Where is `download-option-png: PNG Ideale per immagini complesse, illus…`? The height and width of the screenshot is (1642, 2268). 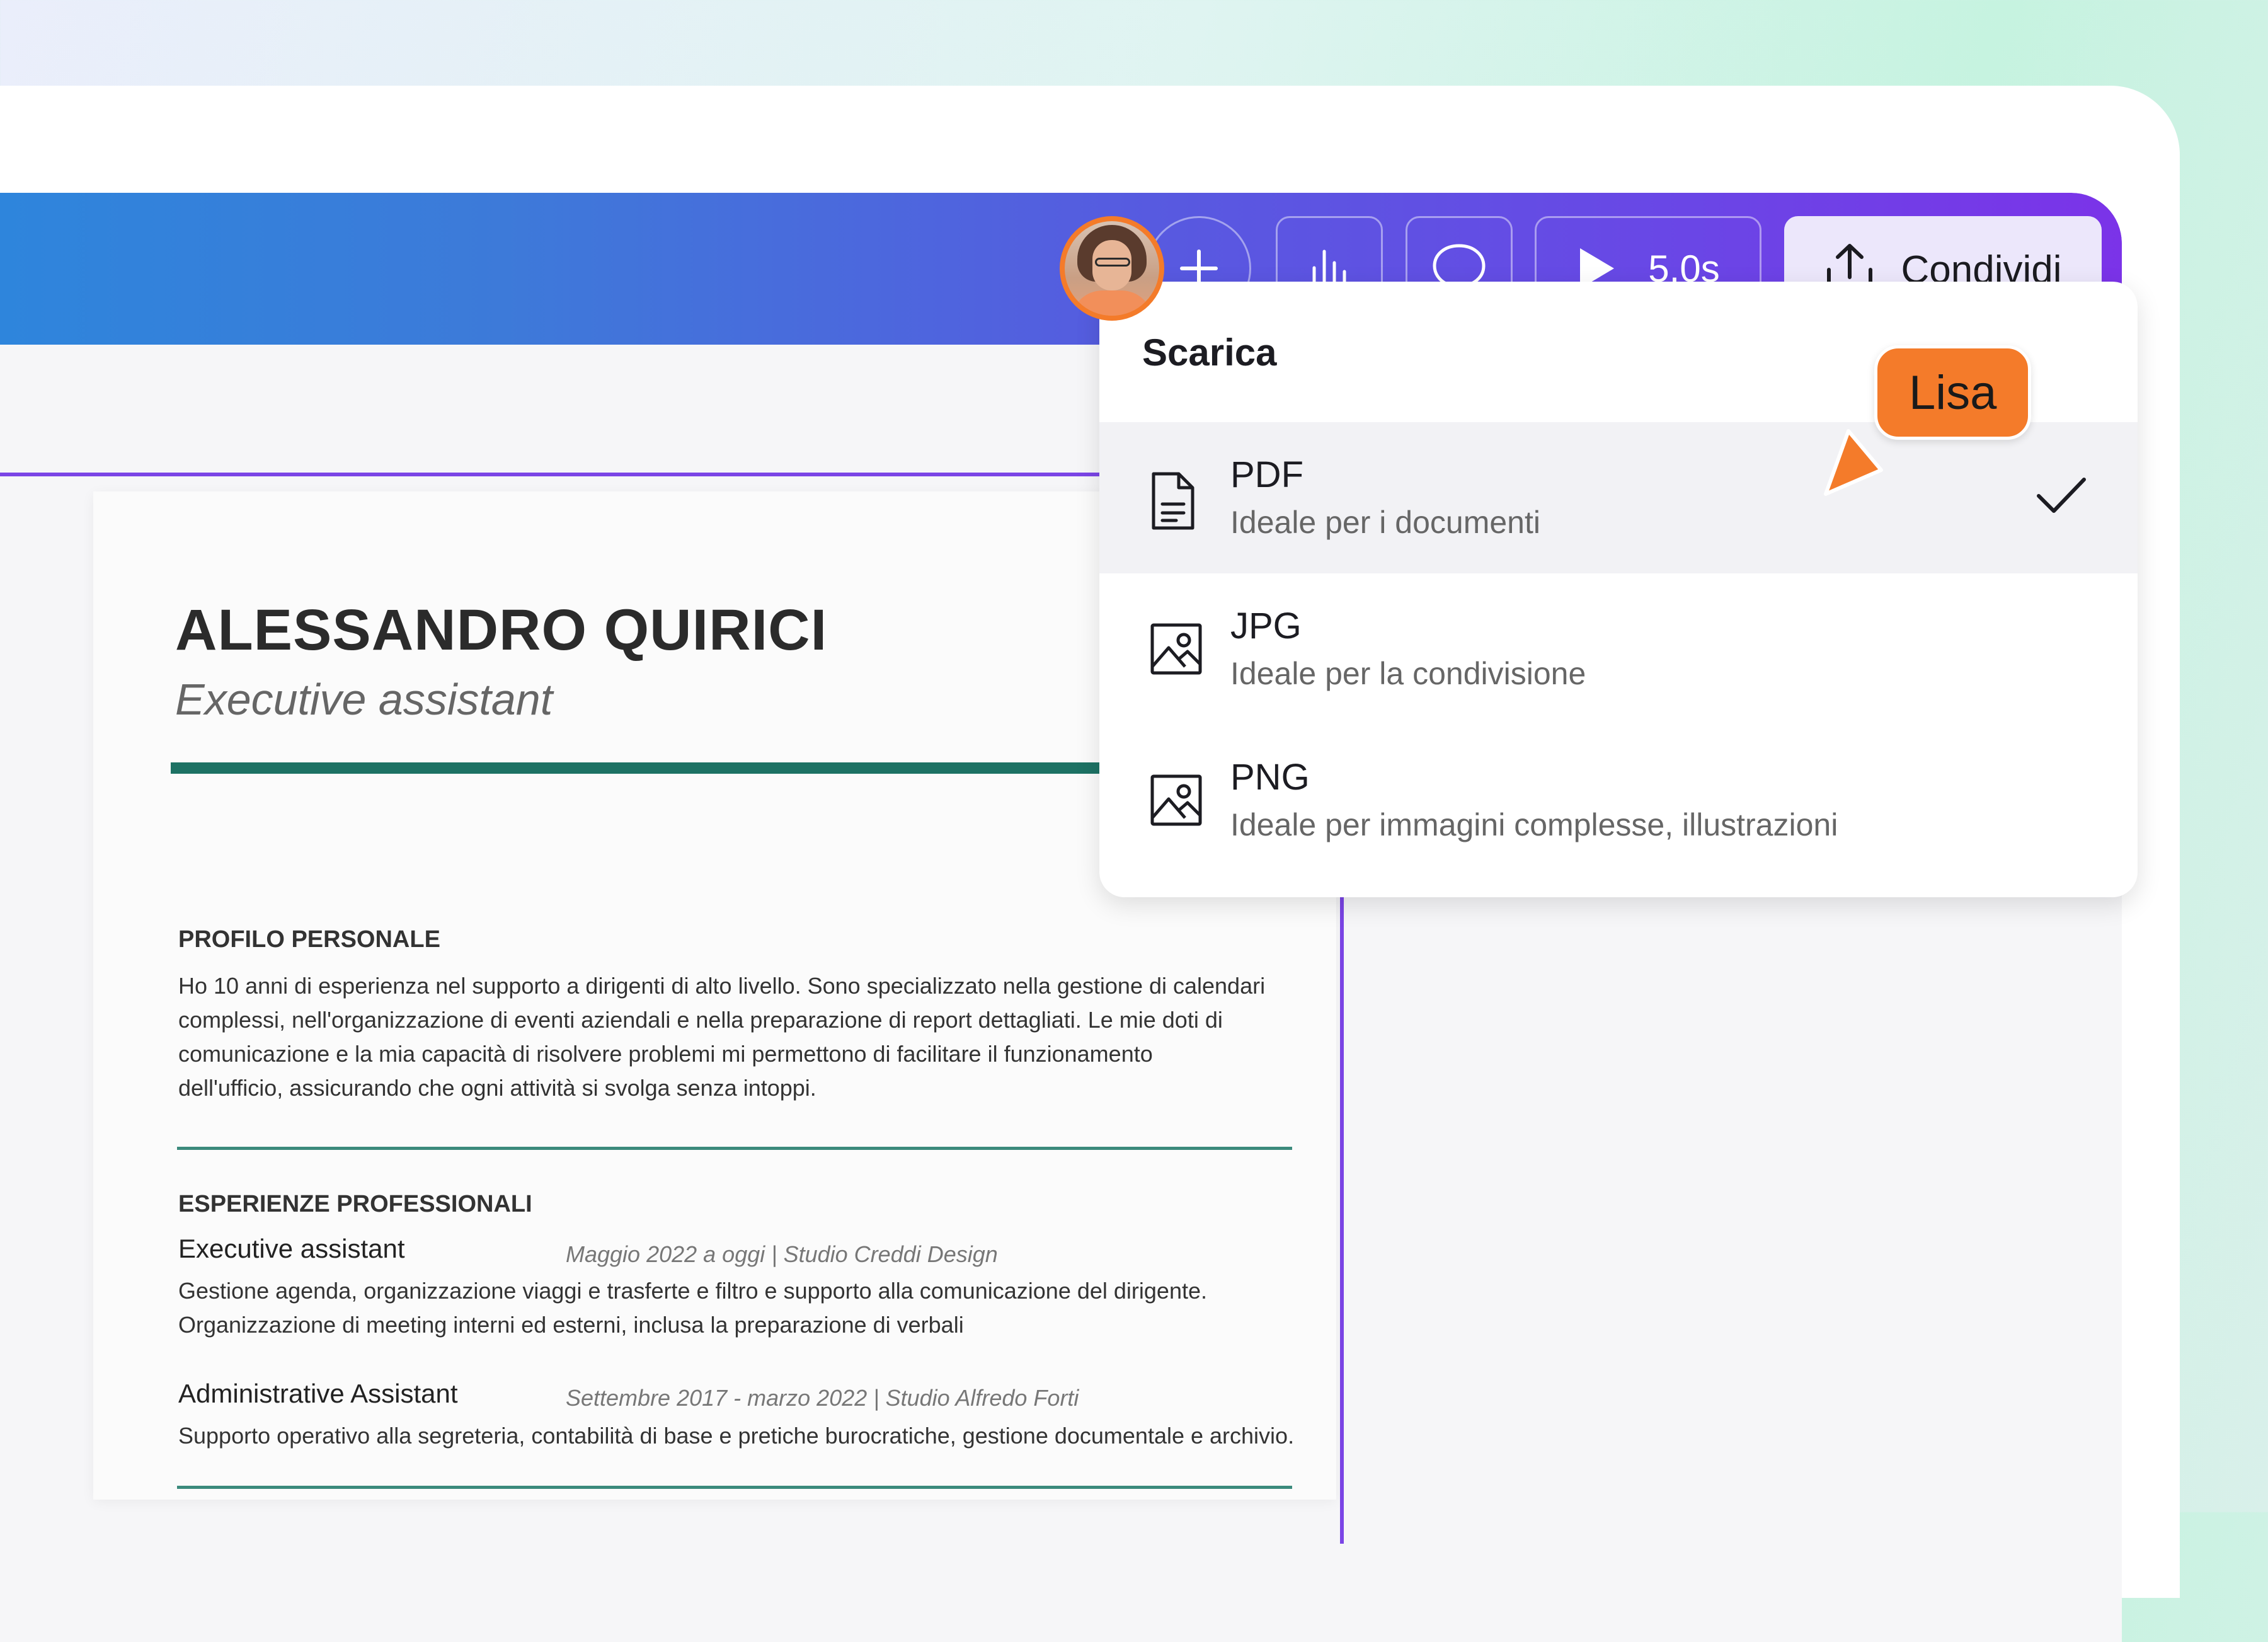
download-option-png: PNG Ideale per immagini complesse, illus… is located at coordinates (1618, 800).